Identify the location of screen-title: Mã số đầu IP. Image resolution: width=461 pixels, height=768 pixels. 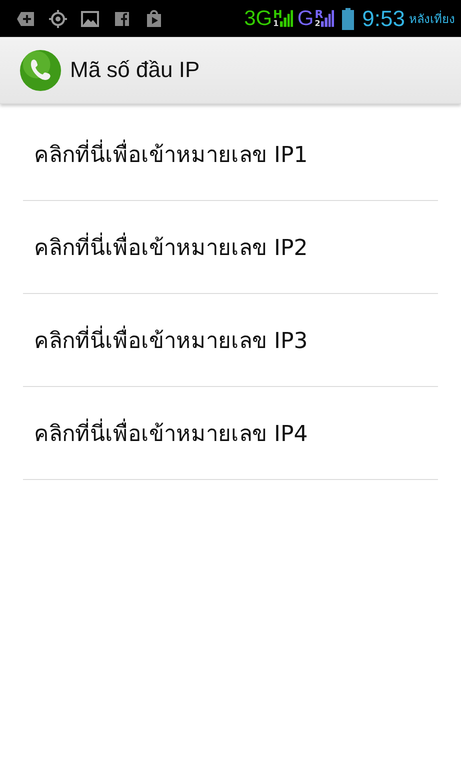
(135, 70).